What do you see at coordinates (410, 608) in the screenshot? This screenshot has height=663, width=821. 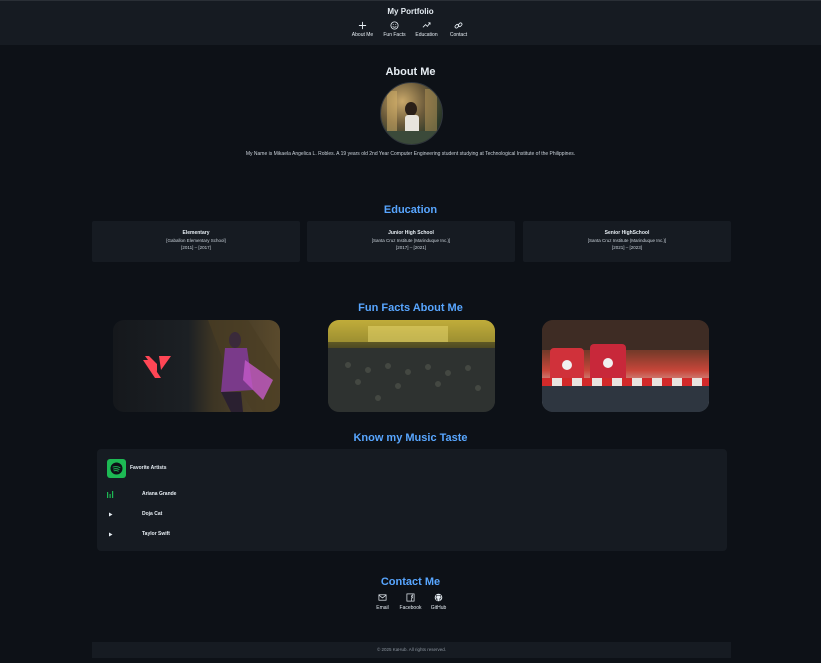 I see `contact-facebook-label: Facebook` at bounding box center [410, 608].